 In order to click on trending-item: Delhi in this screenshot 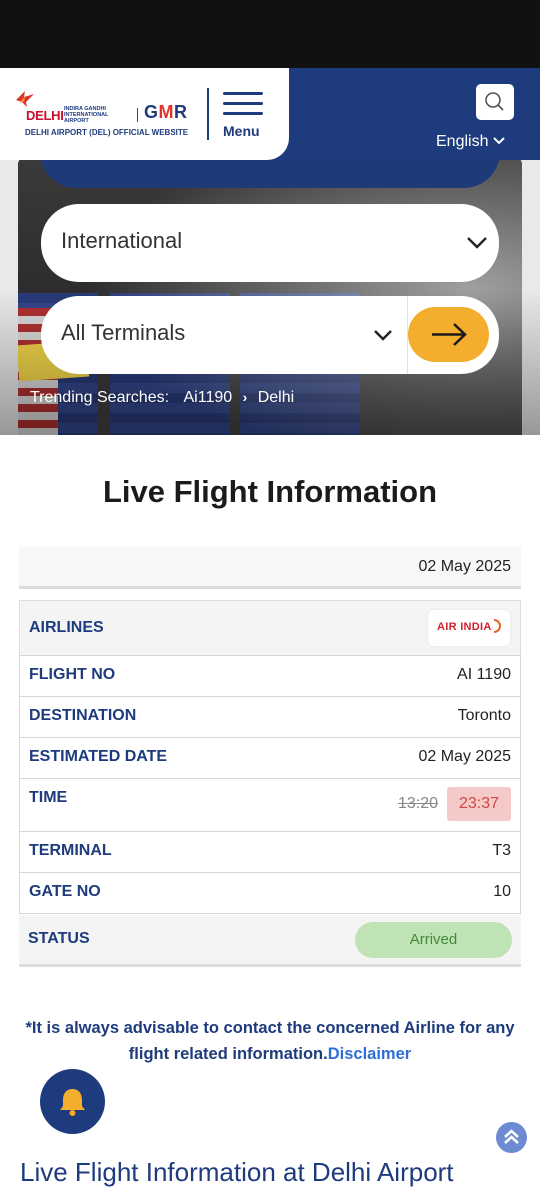, I will do `click(276, 398)`.